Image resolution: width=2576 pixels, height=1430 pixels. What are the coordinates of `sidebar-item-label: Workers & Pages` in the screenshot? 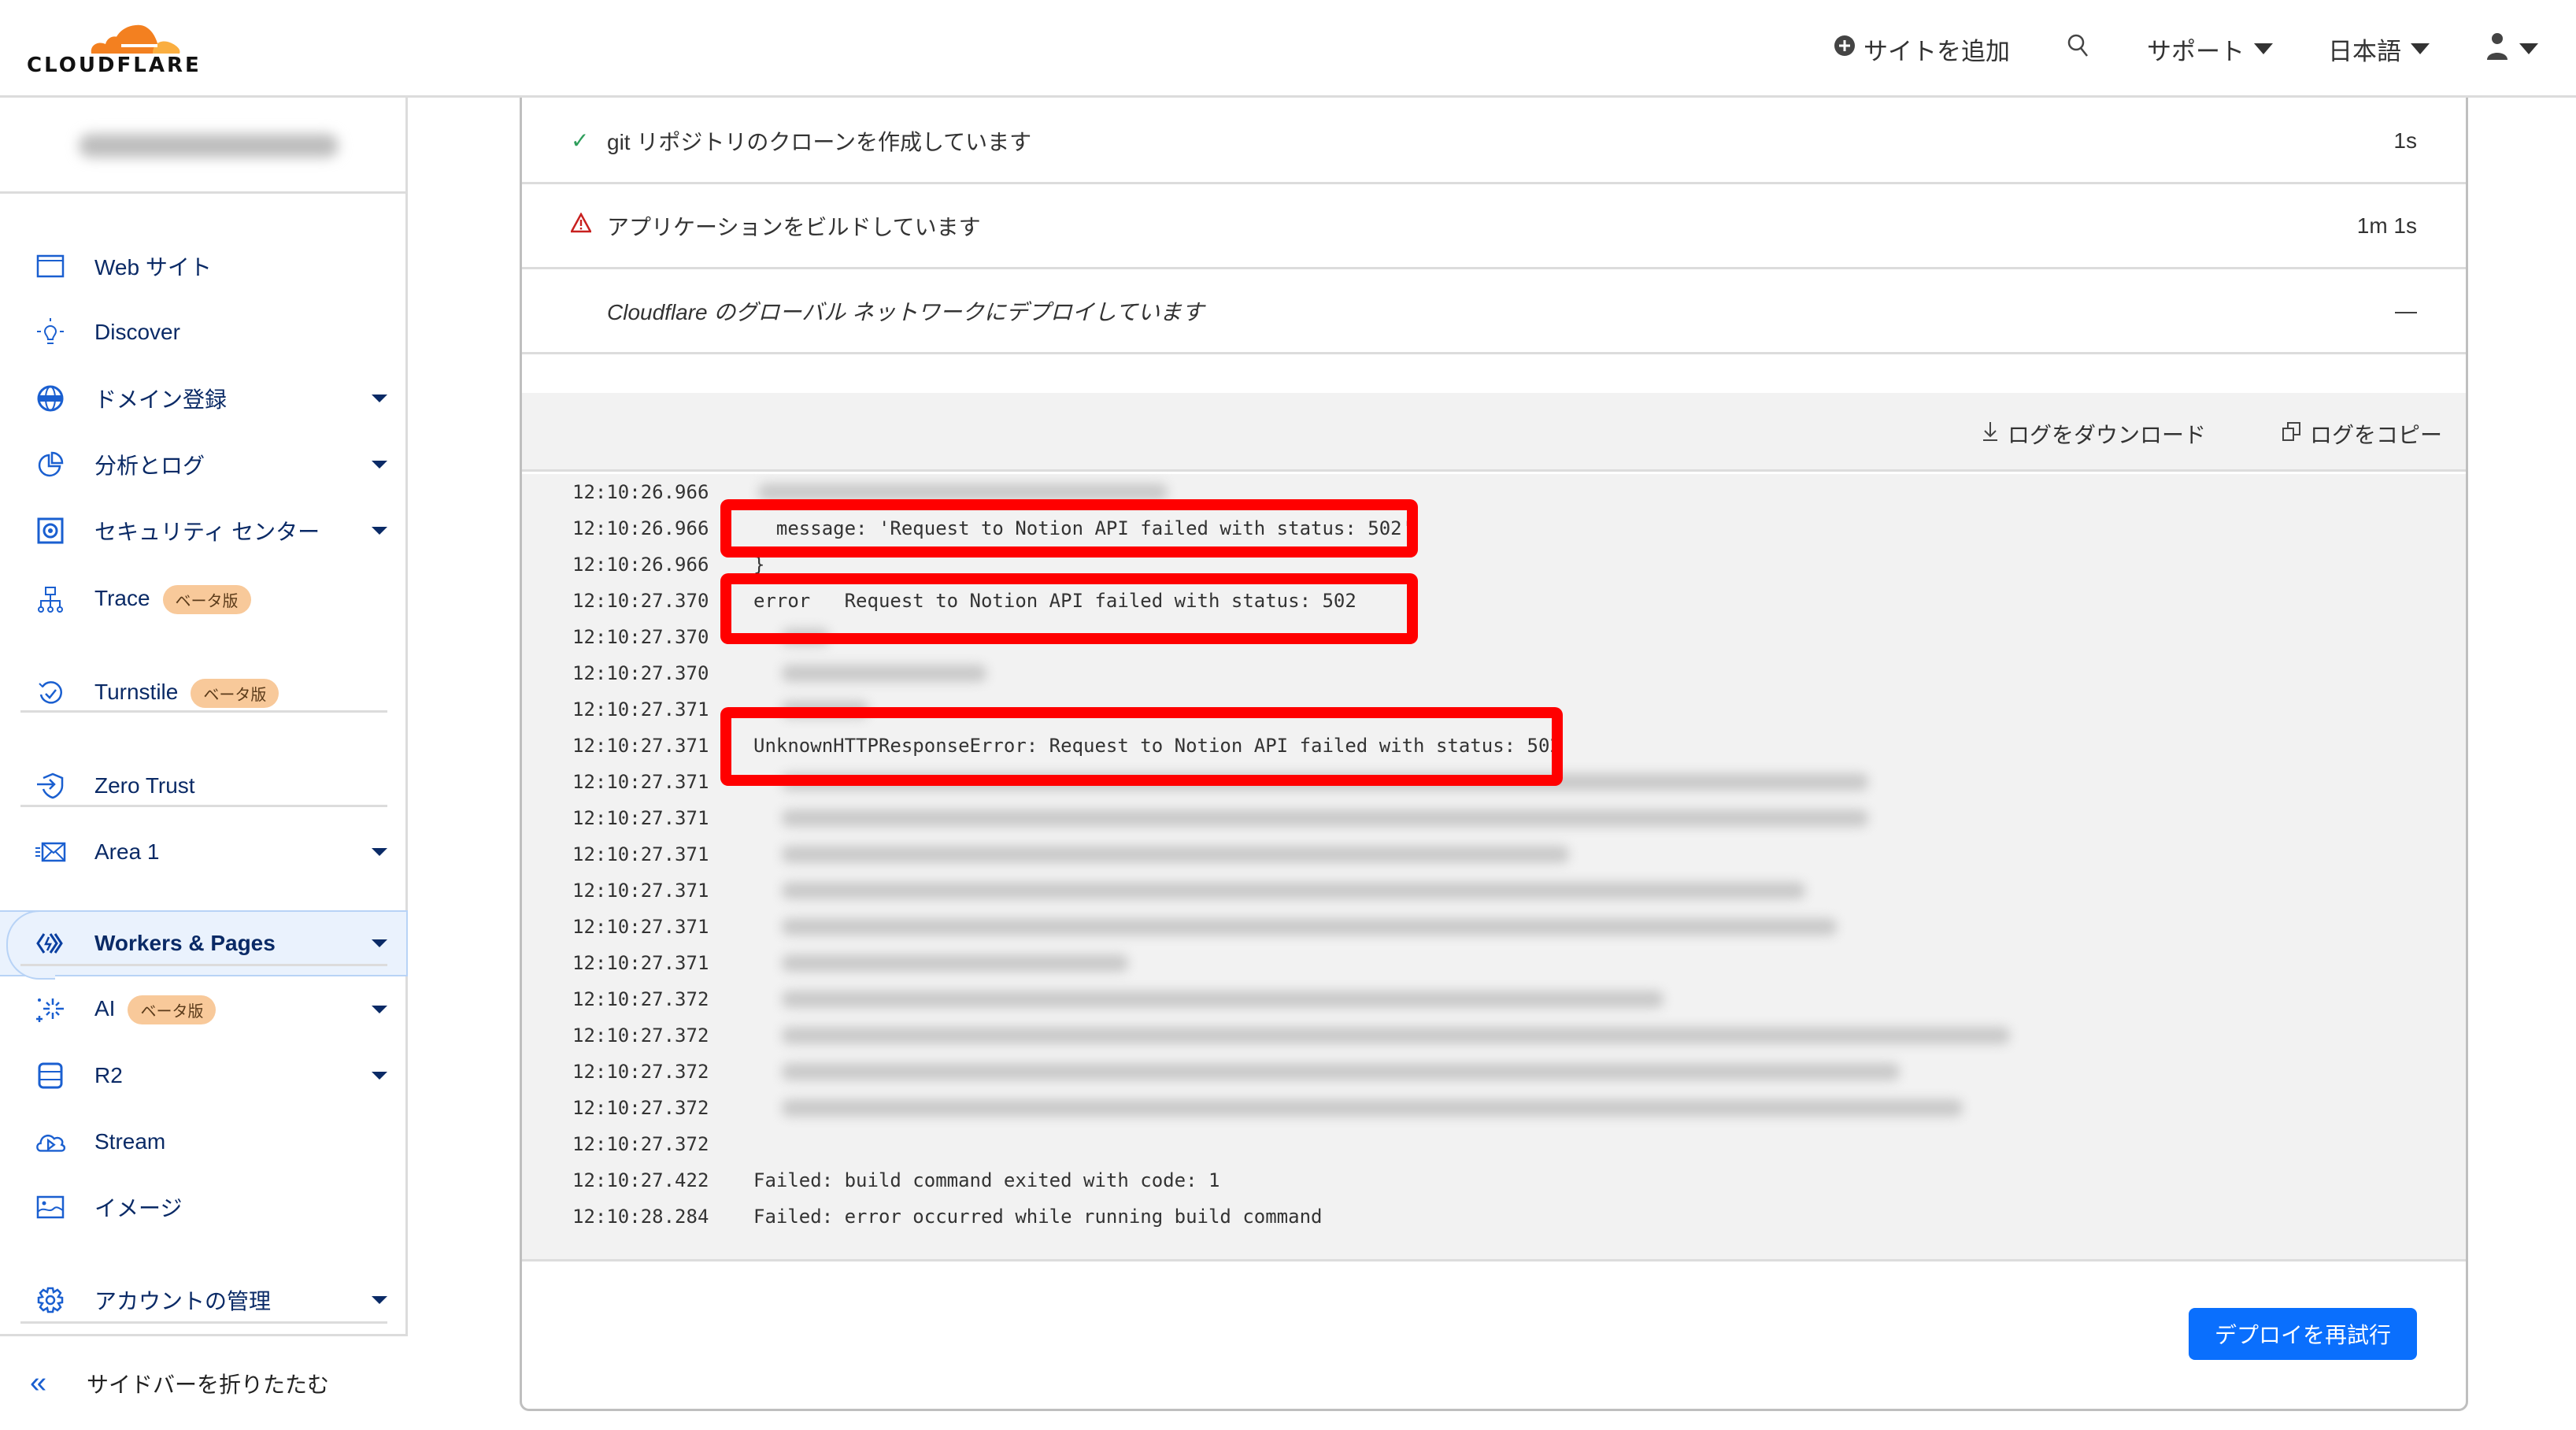 It's located at (185, 943).